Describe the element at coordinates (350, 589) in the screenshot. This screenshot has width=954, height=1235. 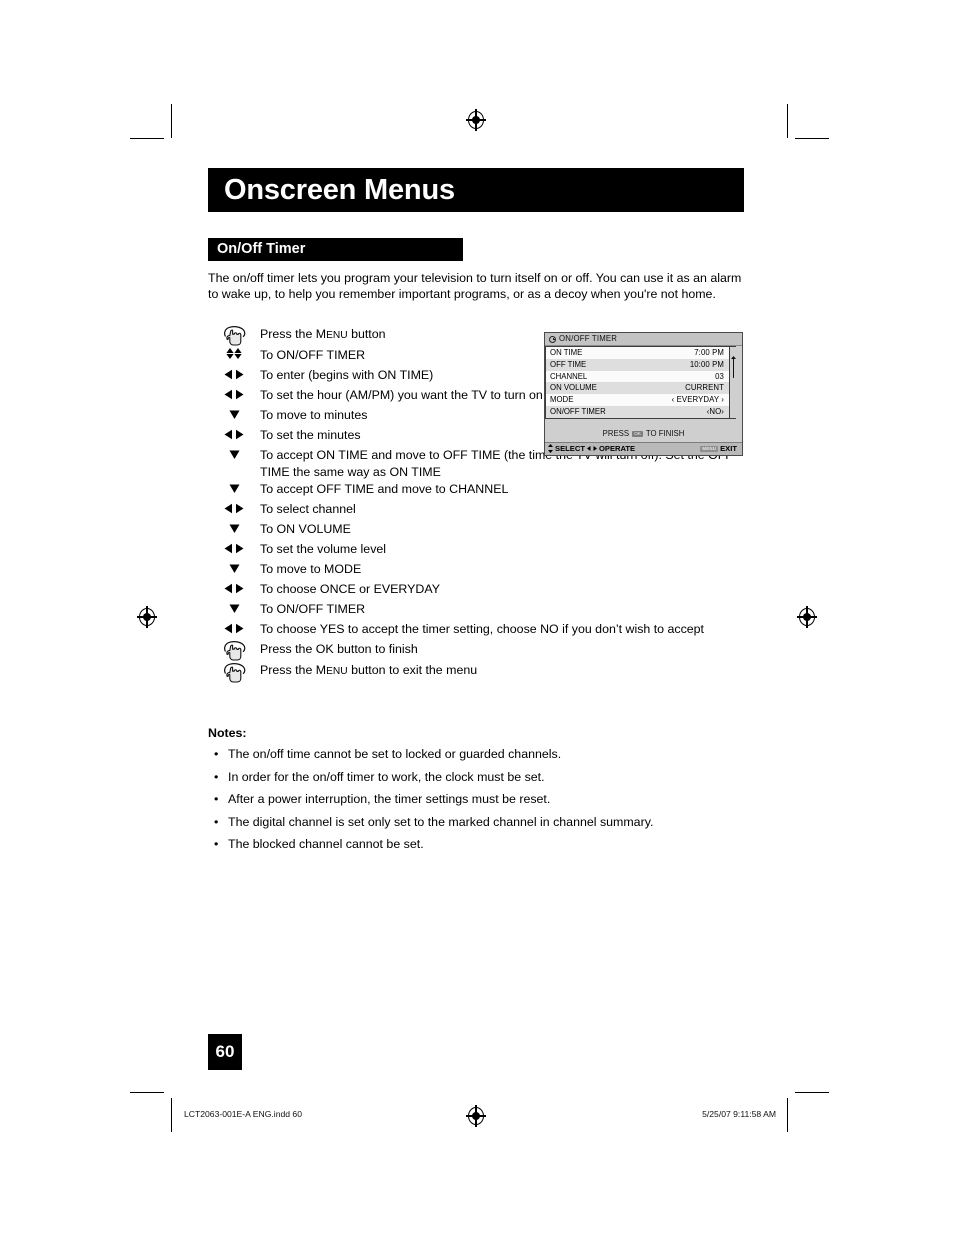
I see `step-text: To choose ONCE or EVERYDAY` at that location.